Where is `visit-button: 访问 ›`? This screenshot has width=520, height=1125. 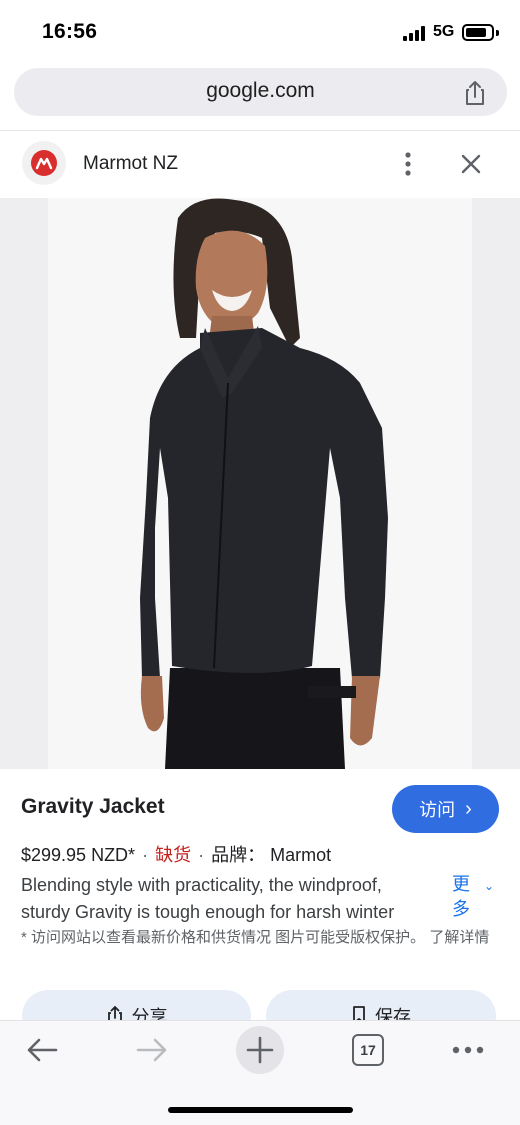
visit-button: 访问 › is located at coordinates (445, 809).